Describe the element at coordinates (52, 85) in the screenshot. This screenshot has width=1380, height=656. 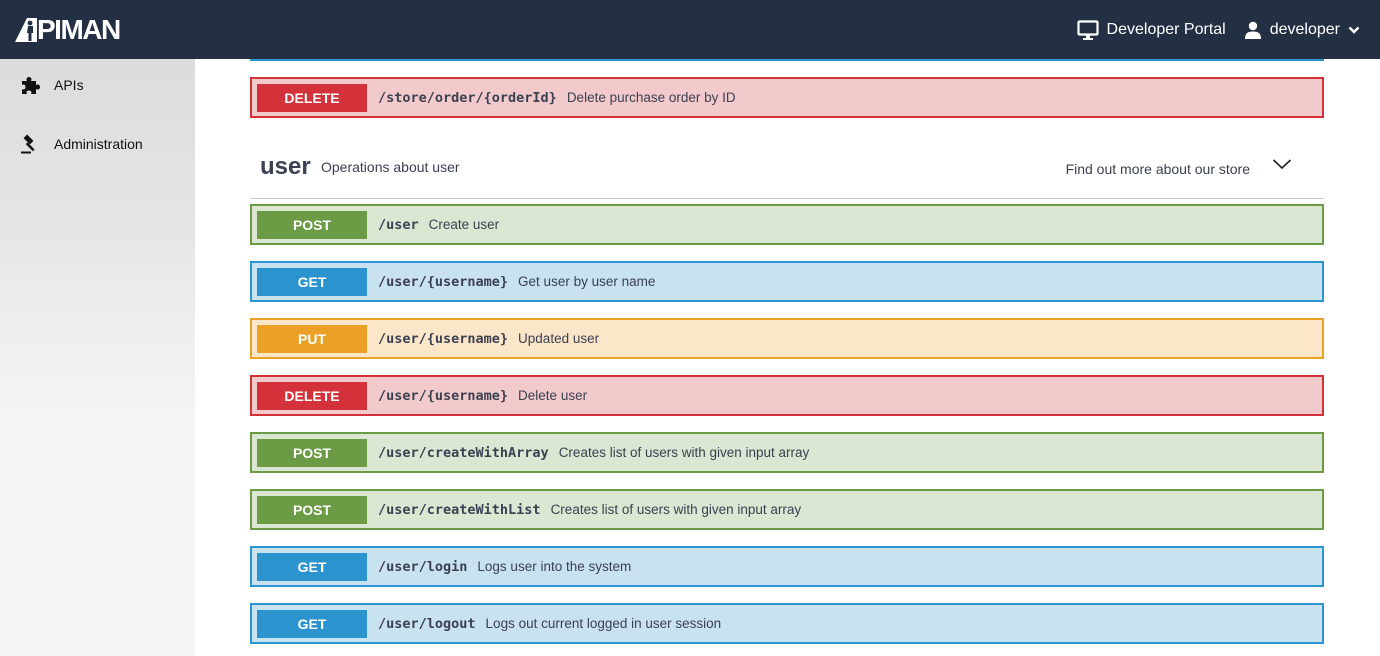
I see `sidebar-item-apis: APIs` at that location.